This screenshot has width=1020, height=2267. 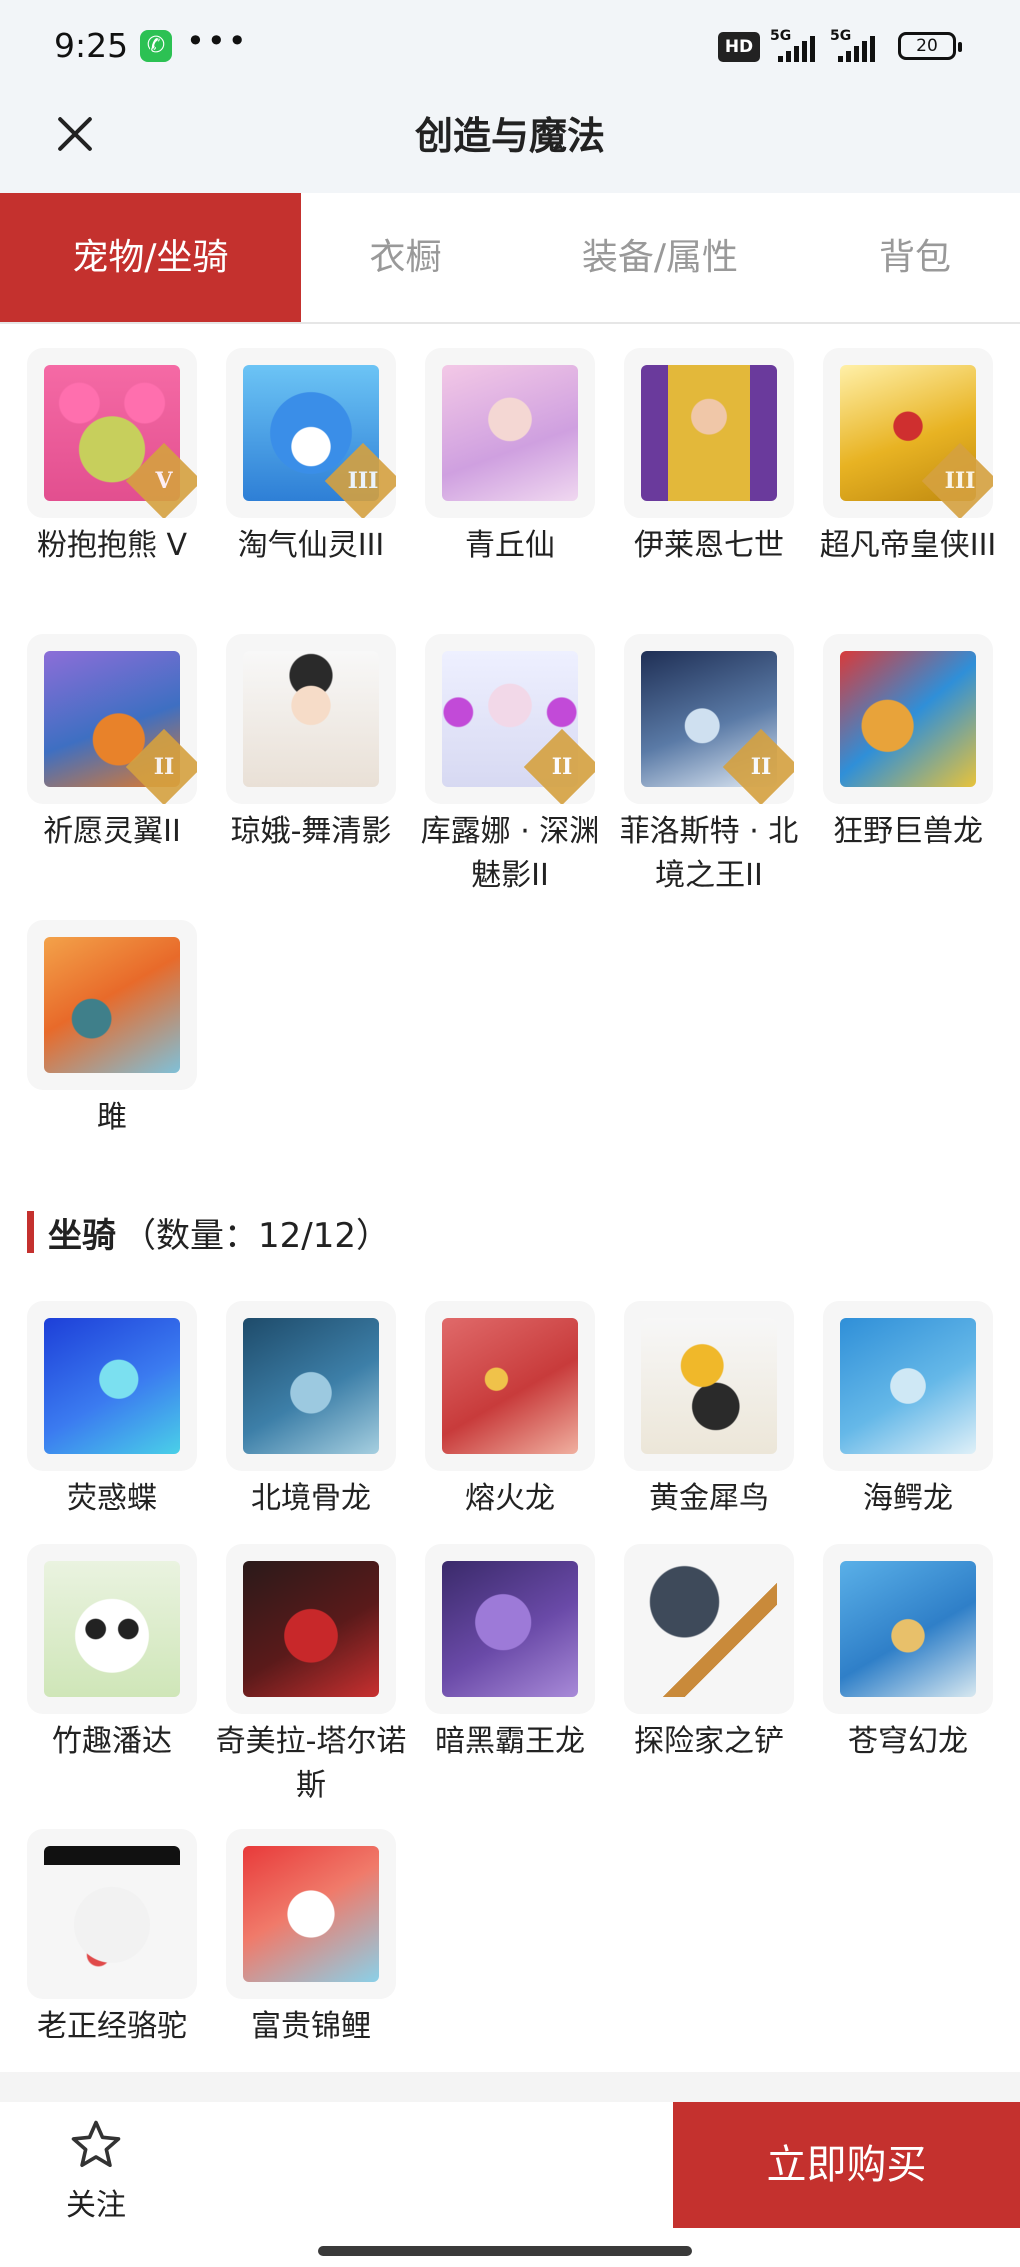 I want to click on mount-item: 北境骨龙, so click(x=311, y=1411).